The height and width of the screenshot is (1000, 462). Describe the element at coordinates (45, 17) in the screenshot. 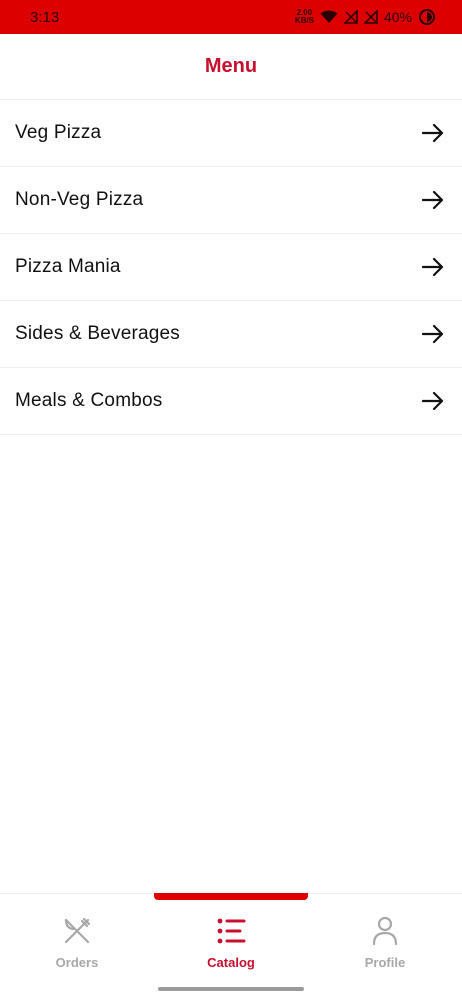

I see `status-time: 3:13` at that location.